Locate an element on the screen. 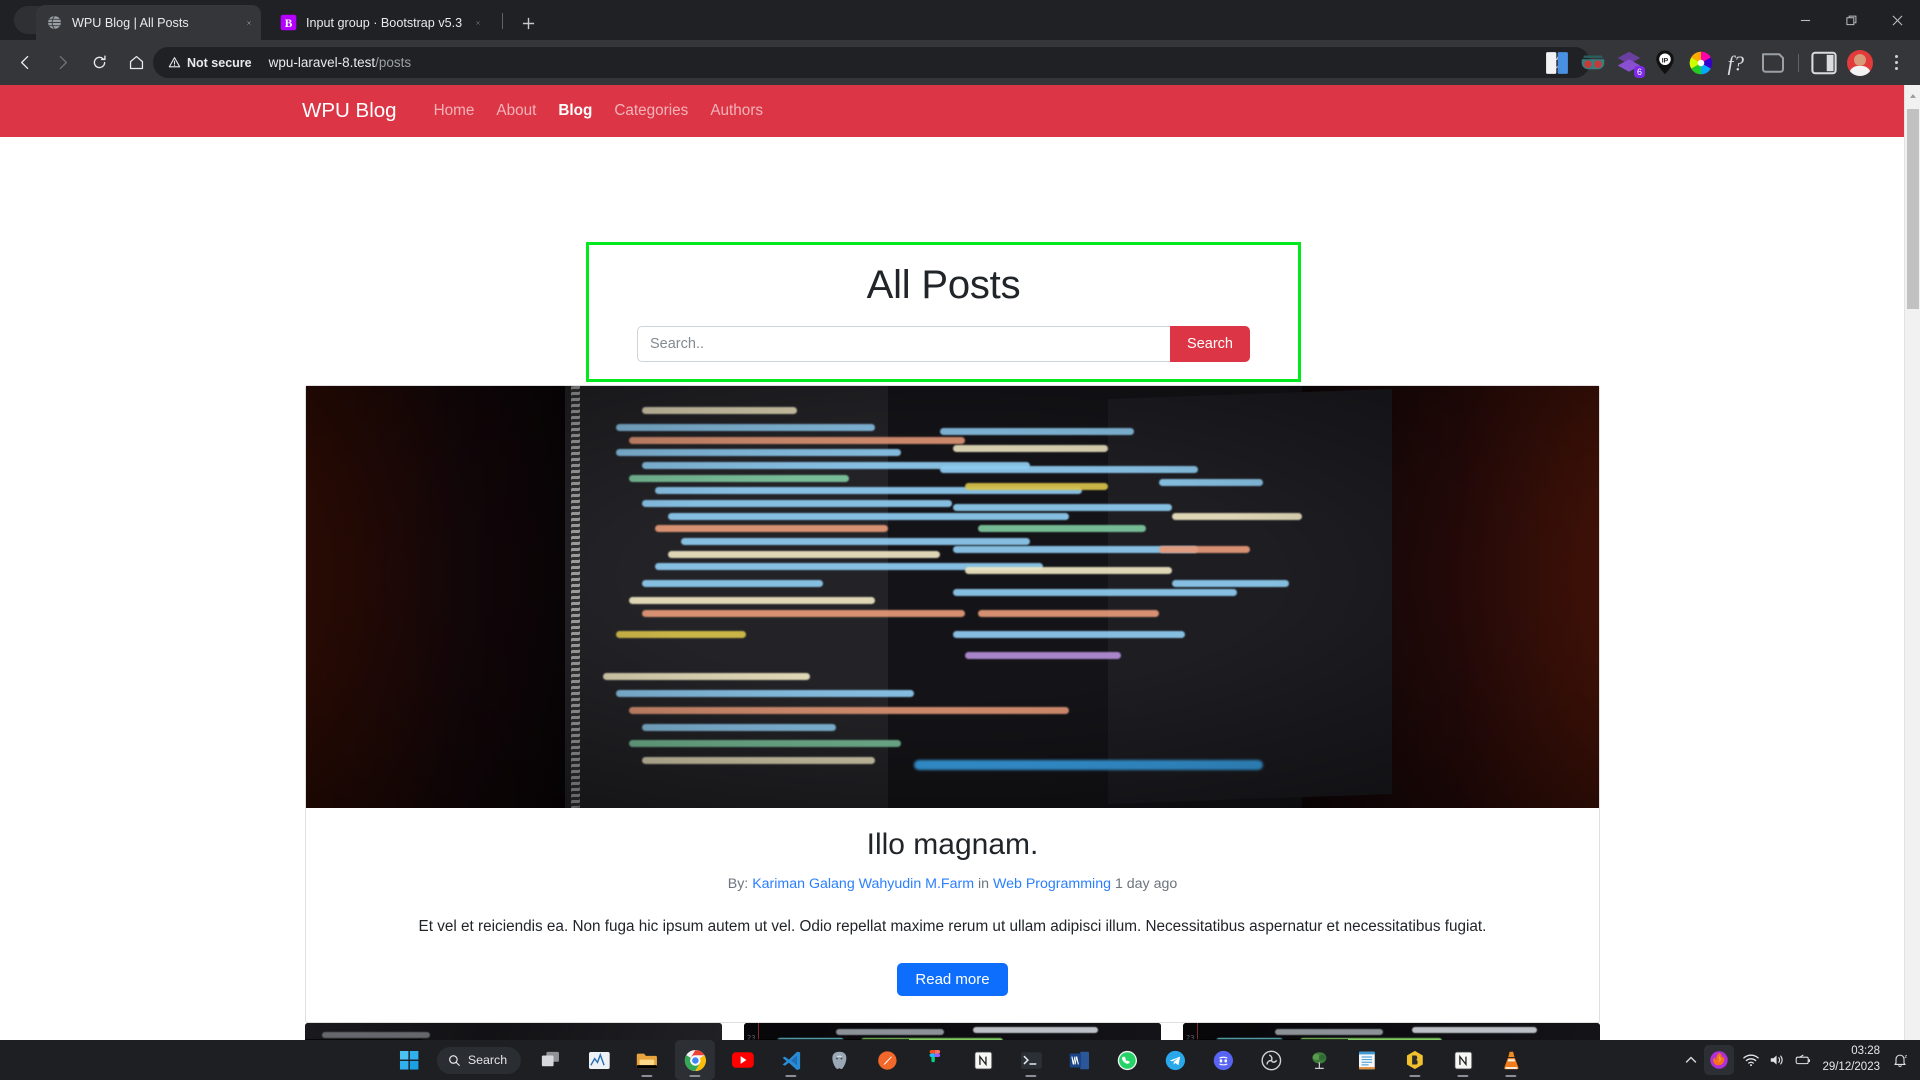 The image size is (1920, 1080). home-button is located at coordinates (136, 63).